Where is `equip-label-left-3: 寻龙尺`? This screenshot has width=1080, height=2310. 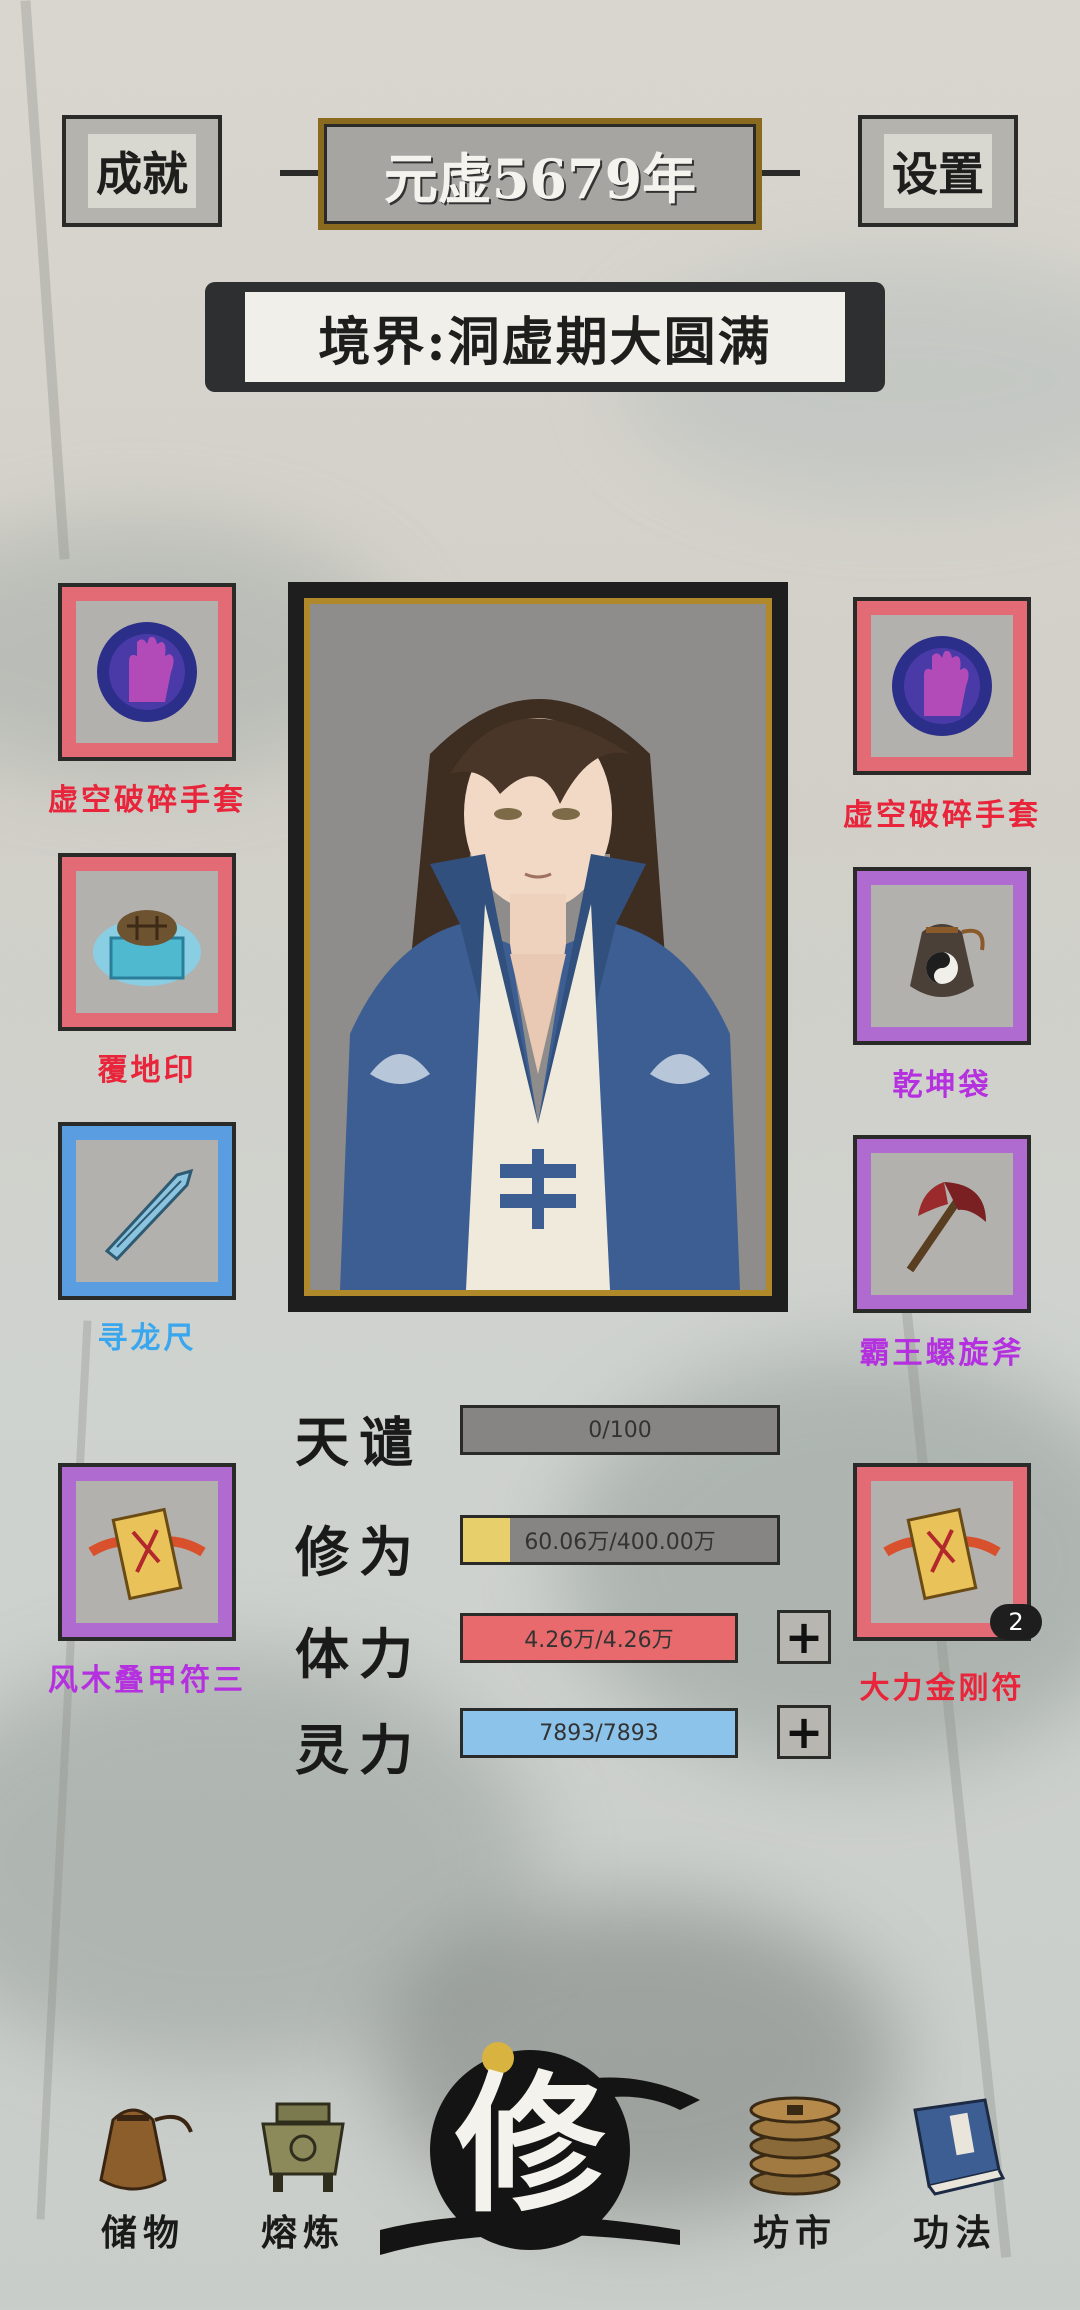
equip-label-left-3: 寻龙尺 is located at coordinates (147, 1338).